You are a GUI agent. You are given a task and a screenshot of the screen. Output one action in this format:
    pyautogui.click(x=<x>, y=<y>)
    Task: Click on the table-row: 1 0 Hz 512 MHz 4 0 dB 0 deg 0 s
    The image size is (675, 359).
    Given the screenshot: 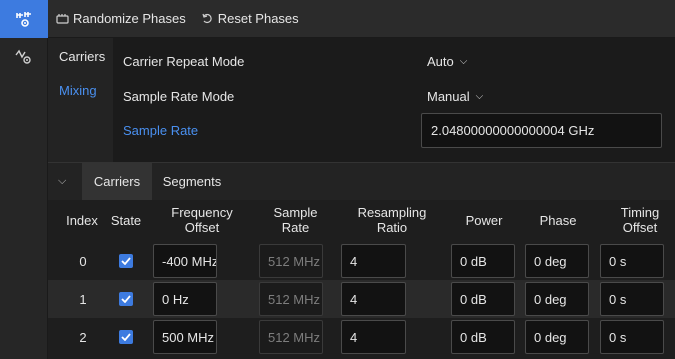 What is the action you would take?
    pyautogui.click(x=361, y=299)
    